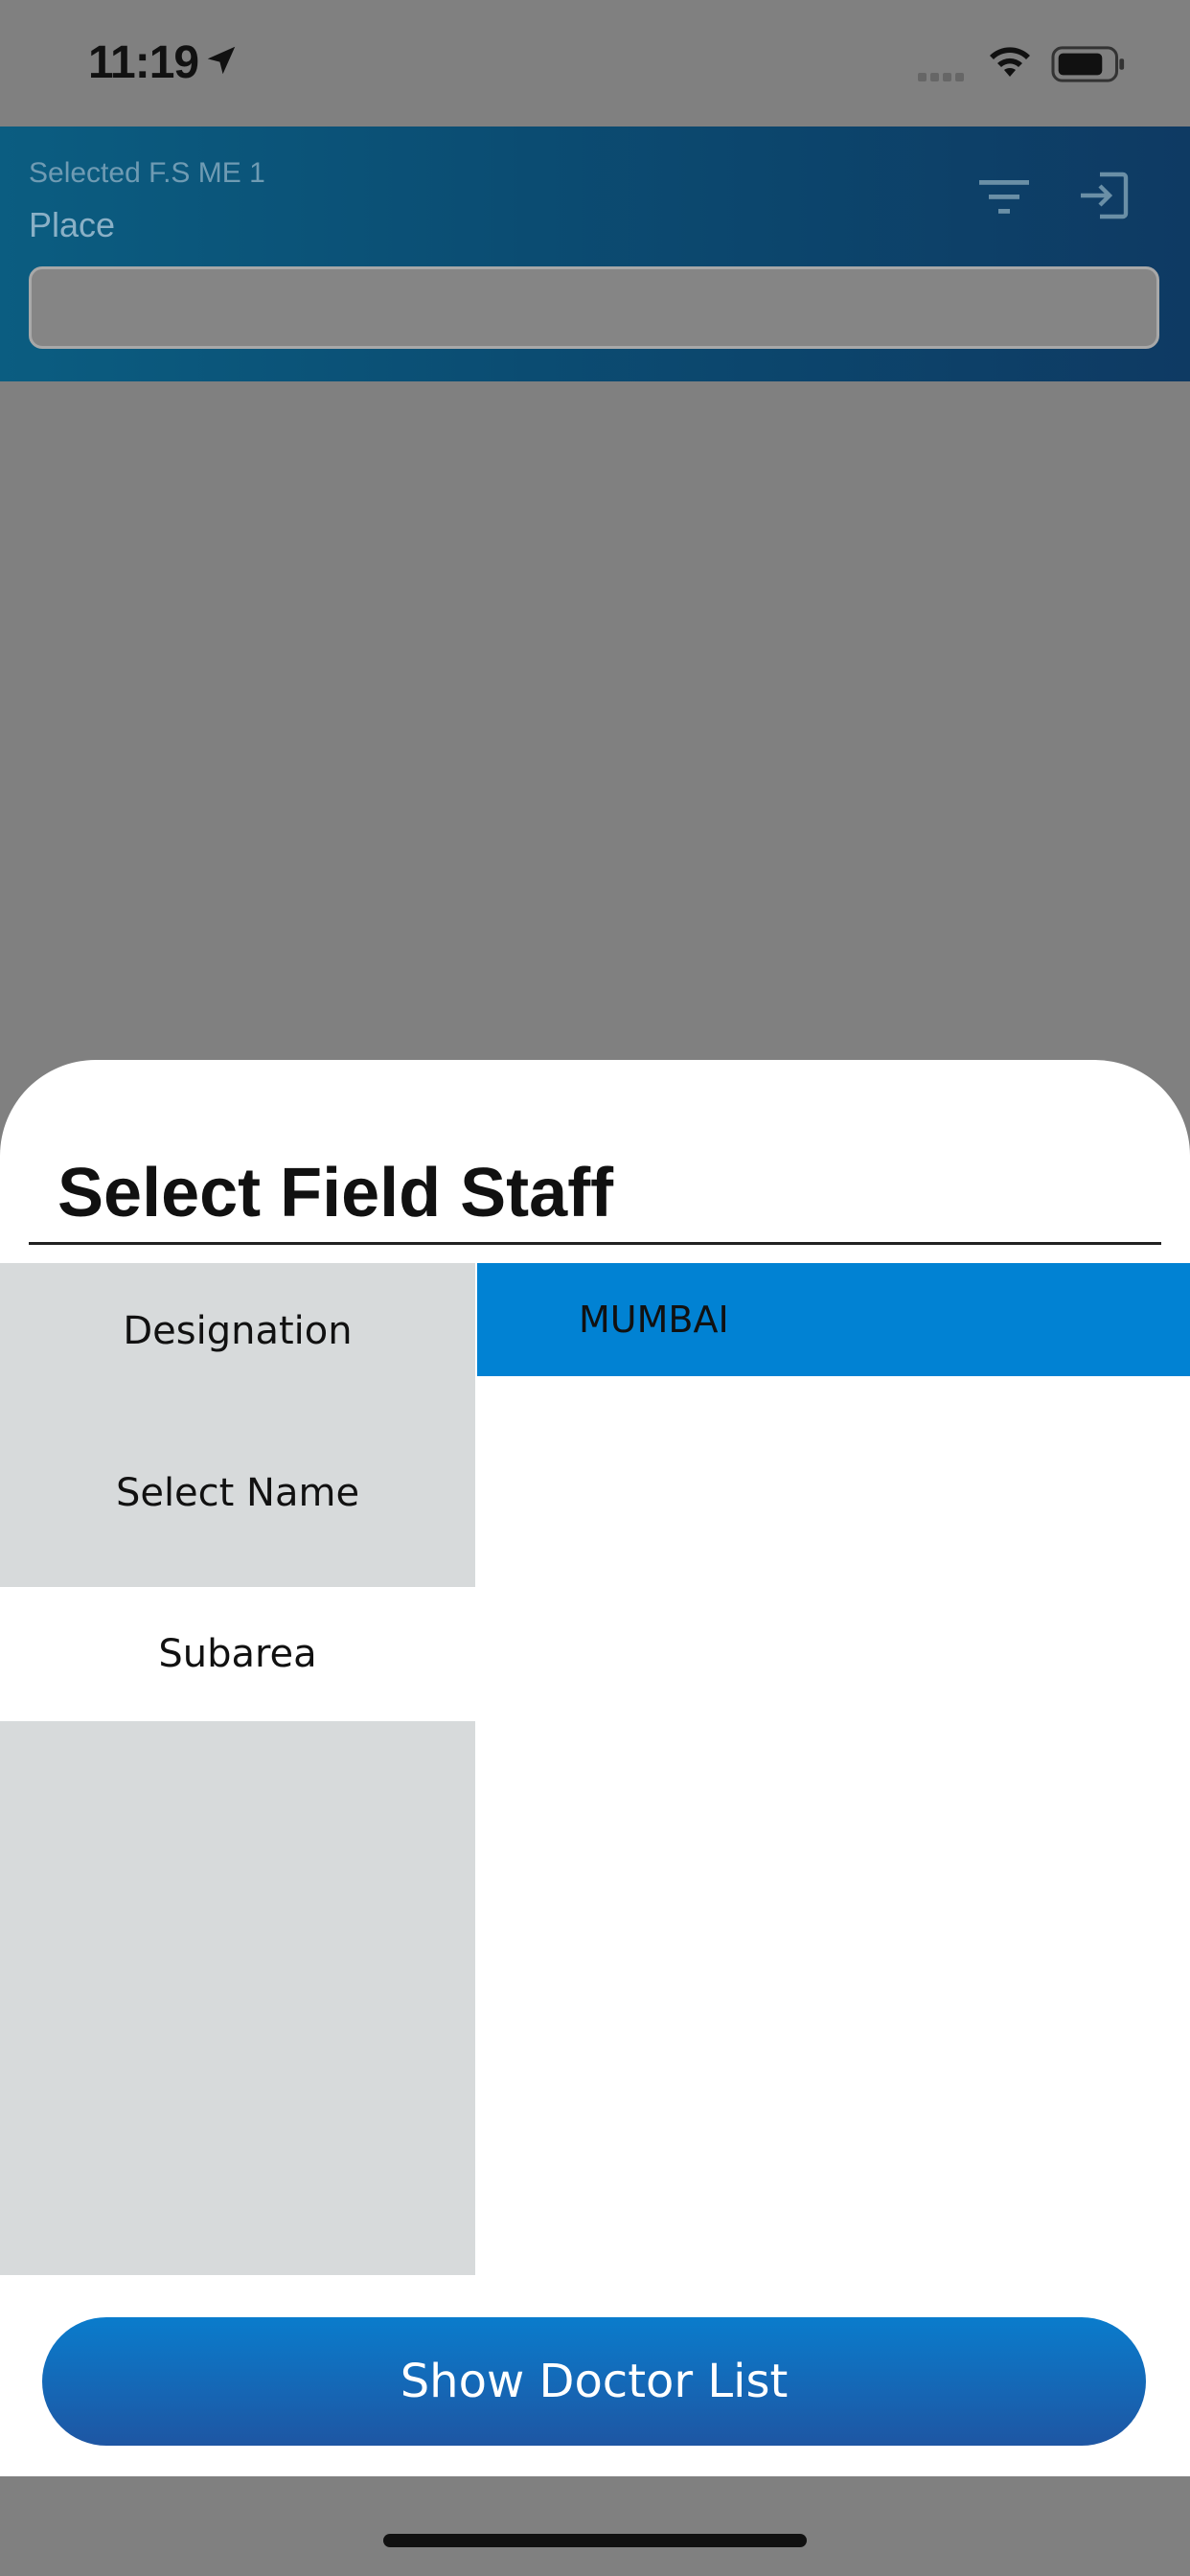  Describe the element at coordinates (595, 1243) in the screenshot. I see `title-divider` at that location.